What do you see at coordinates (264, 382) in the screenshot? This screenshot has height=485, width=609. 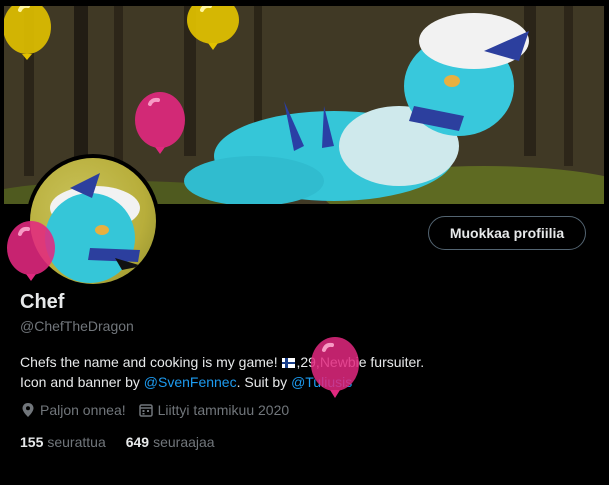 I see `bio-text: . Suit by` at bounding box center [264, 382].